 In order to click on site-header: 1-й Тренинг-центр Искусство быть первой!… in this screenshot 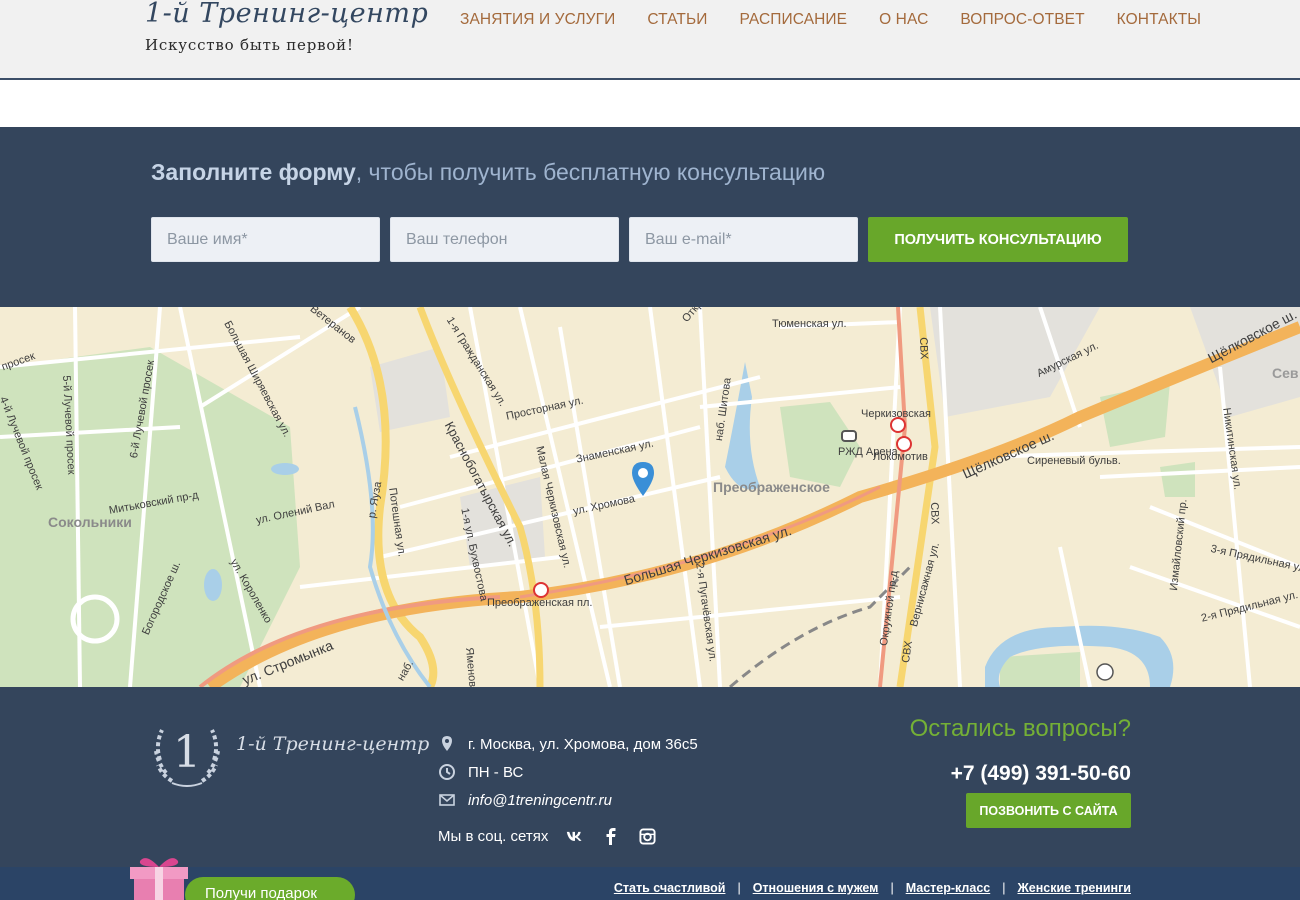, I will do `click(650, 40)`.